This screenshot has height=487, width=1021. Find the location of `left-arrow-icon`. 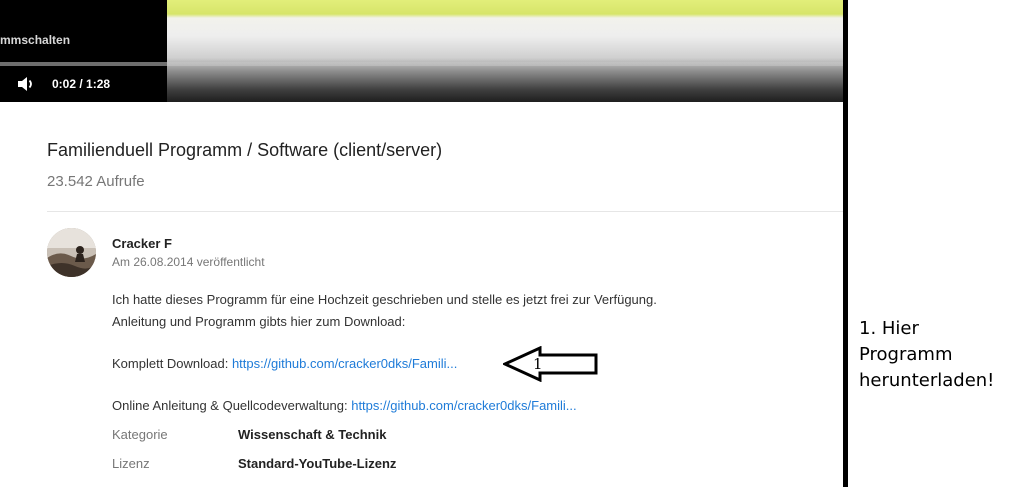

left-arrow-icon is located at coordinates (550, 364).